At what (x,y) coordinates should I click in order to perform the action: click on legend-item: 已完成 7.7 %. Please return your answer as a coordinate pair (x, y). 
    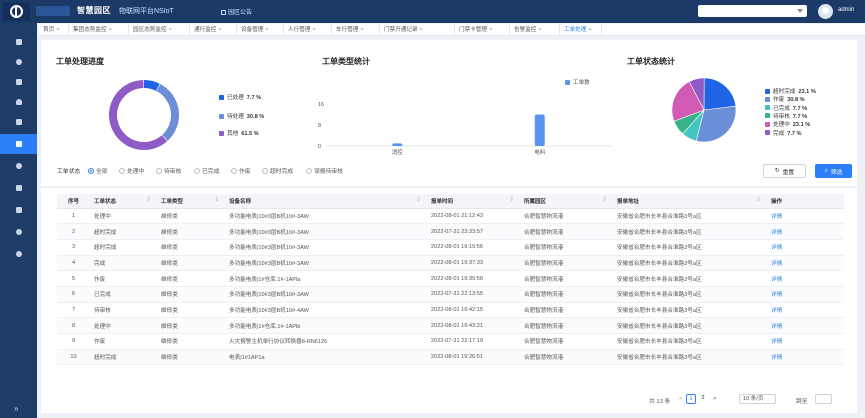
    Looking at the image, I should click on (786, 108).